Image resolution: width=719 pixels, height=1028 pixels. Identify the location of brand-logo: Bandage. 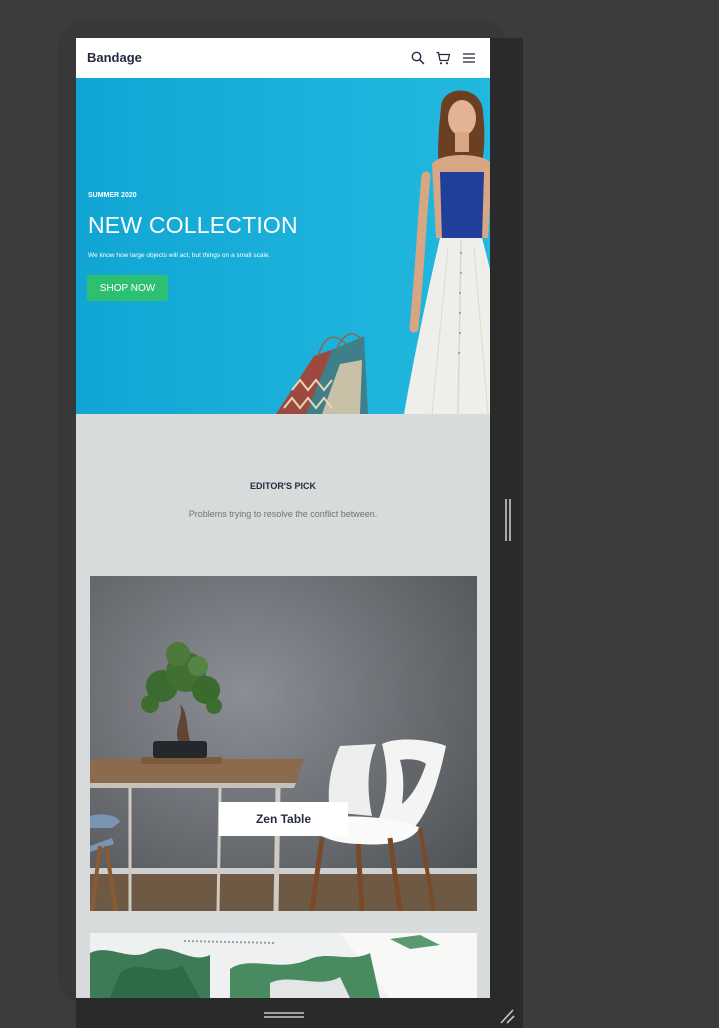
(114, 57).